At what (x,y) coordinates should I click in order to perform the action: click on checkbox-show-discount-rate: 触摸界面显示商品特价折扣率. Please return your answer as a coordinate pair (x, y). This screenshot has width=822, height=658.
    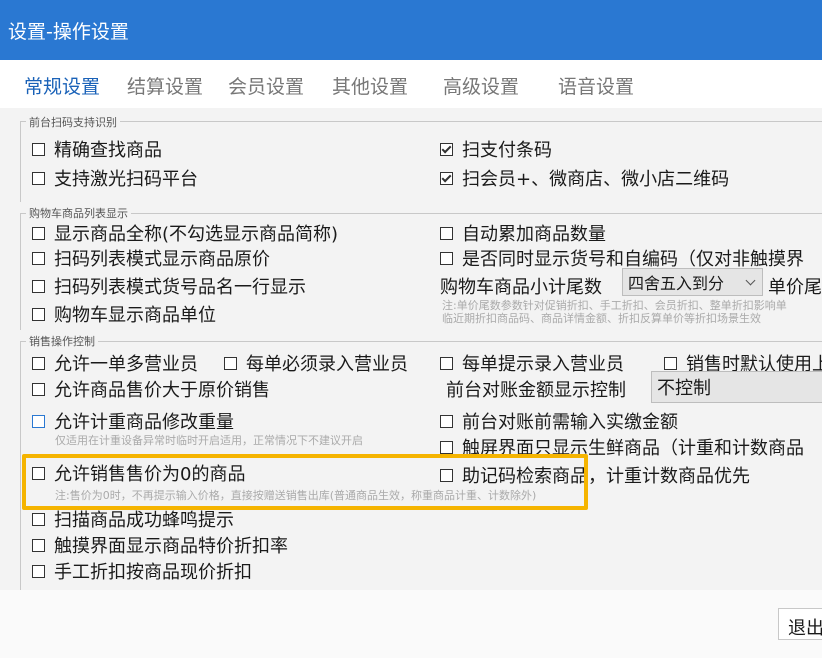
    Looking at the image, I should click on (160, 545).